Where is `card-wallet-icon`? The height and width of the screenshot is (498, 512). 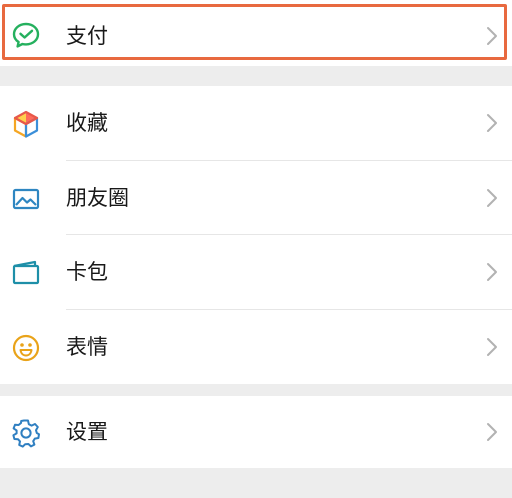 card-wallet-icon is located at coordinates (26, 272).